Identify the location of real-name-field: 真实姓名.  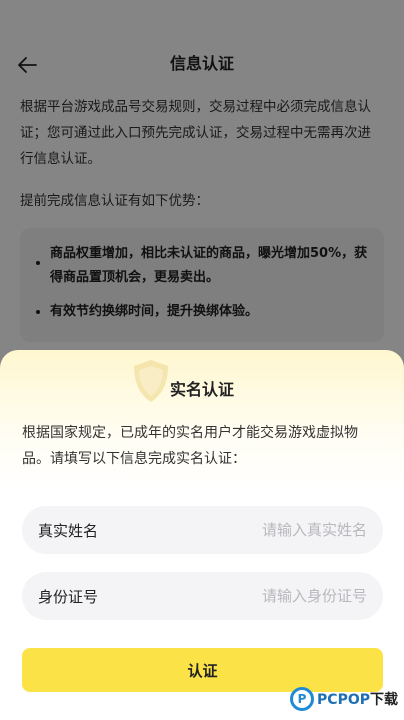
(202, 530).